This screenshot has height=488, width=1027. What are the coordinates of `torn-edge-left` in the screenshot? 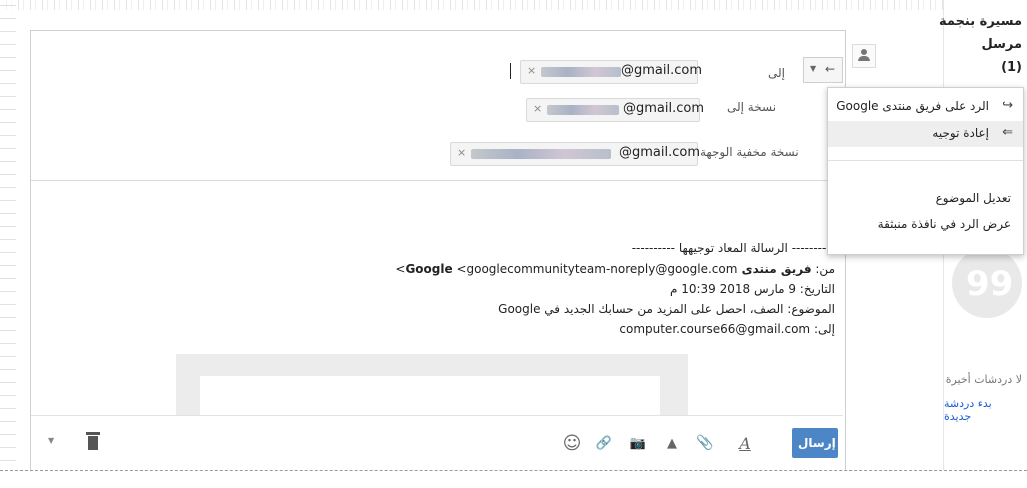 It's located at (8, 243).